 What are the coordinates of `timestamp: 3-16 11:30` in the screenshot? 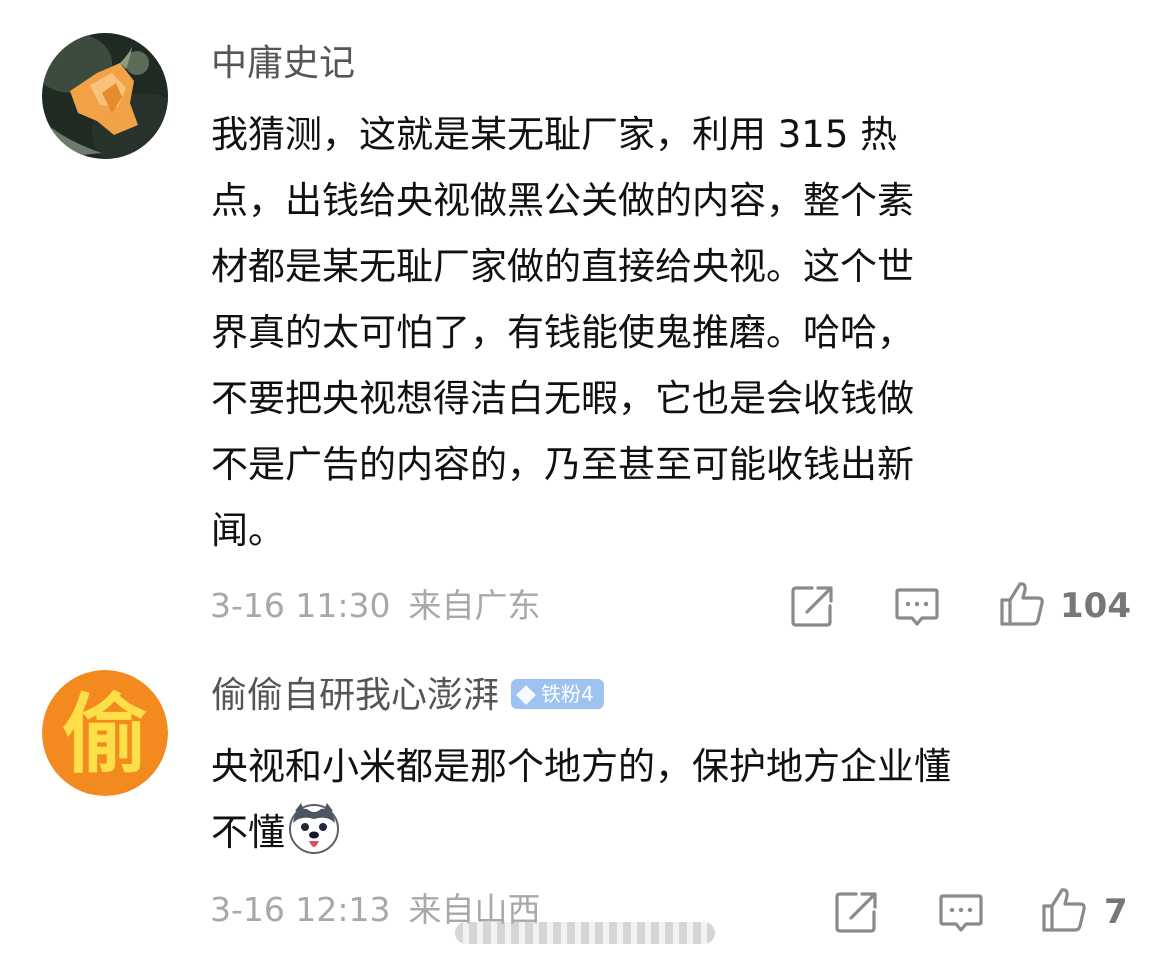 It's located at (300, 605).